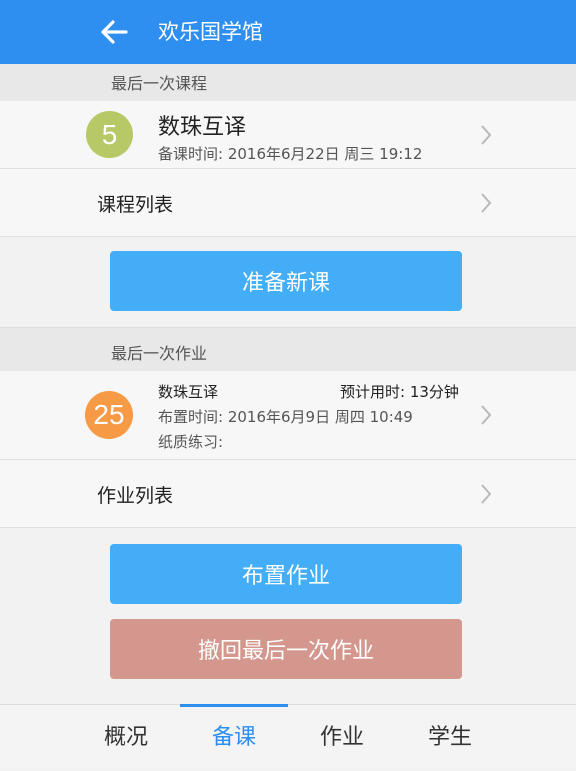 The image size is (576, 771). Describe the element at coordinates (286, 649) in the screenshot. I see `recall-last-homework-button: 撤回最后一次作业` at that location.